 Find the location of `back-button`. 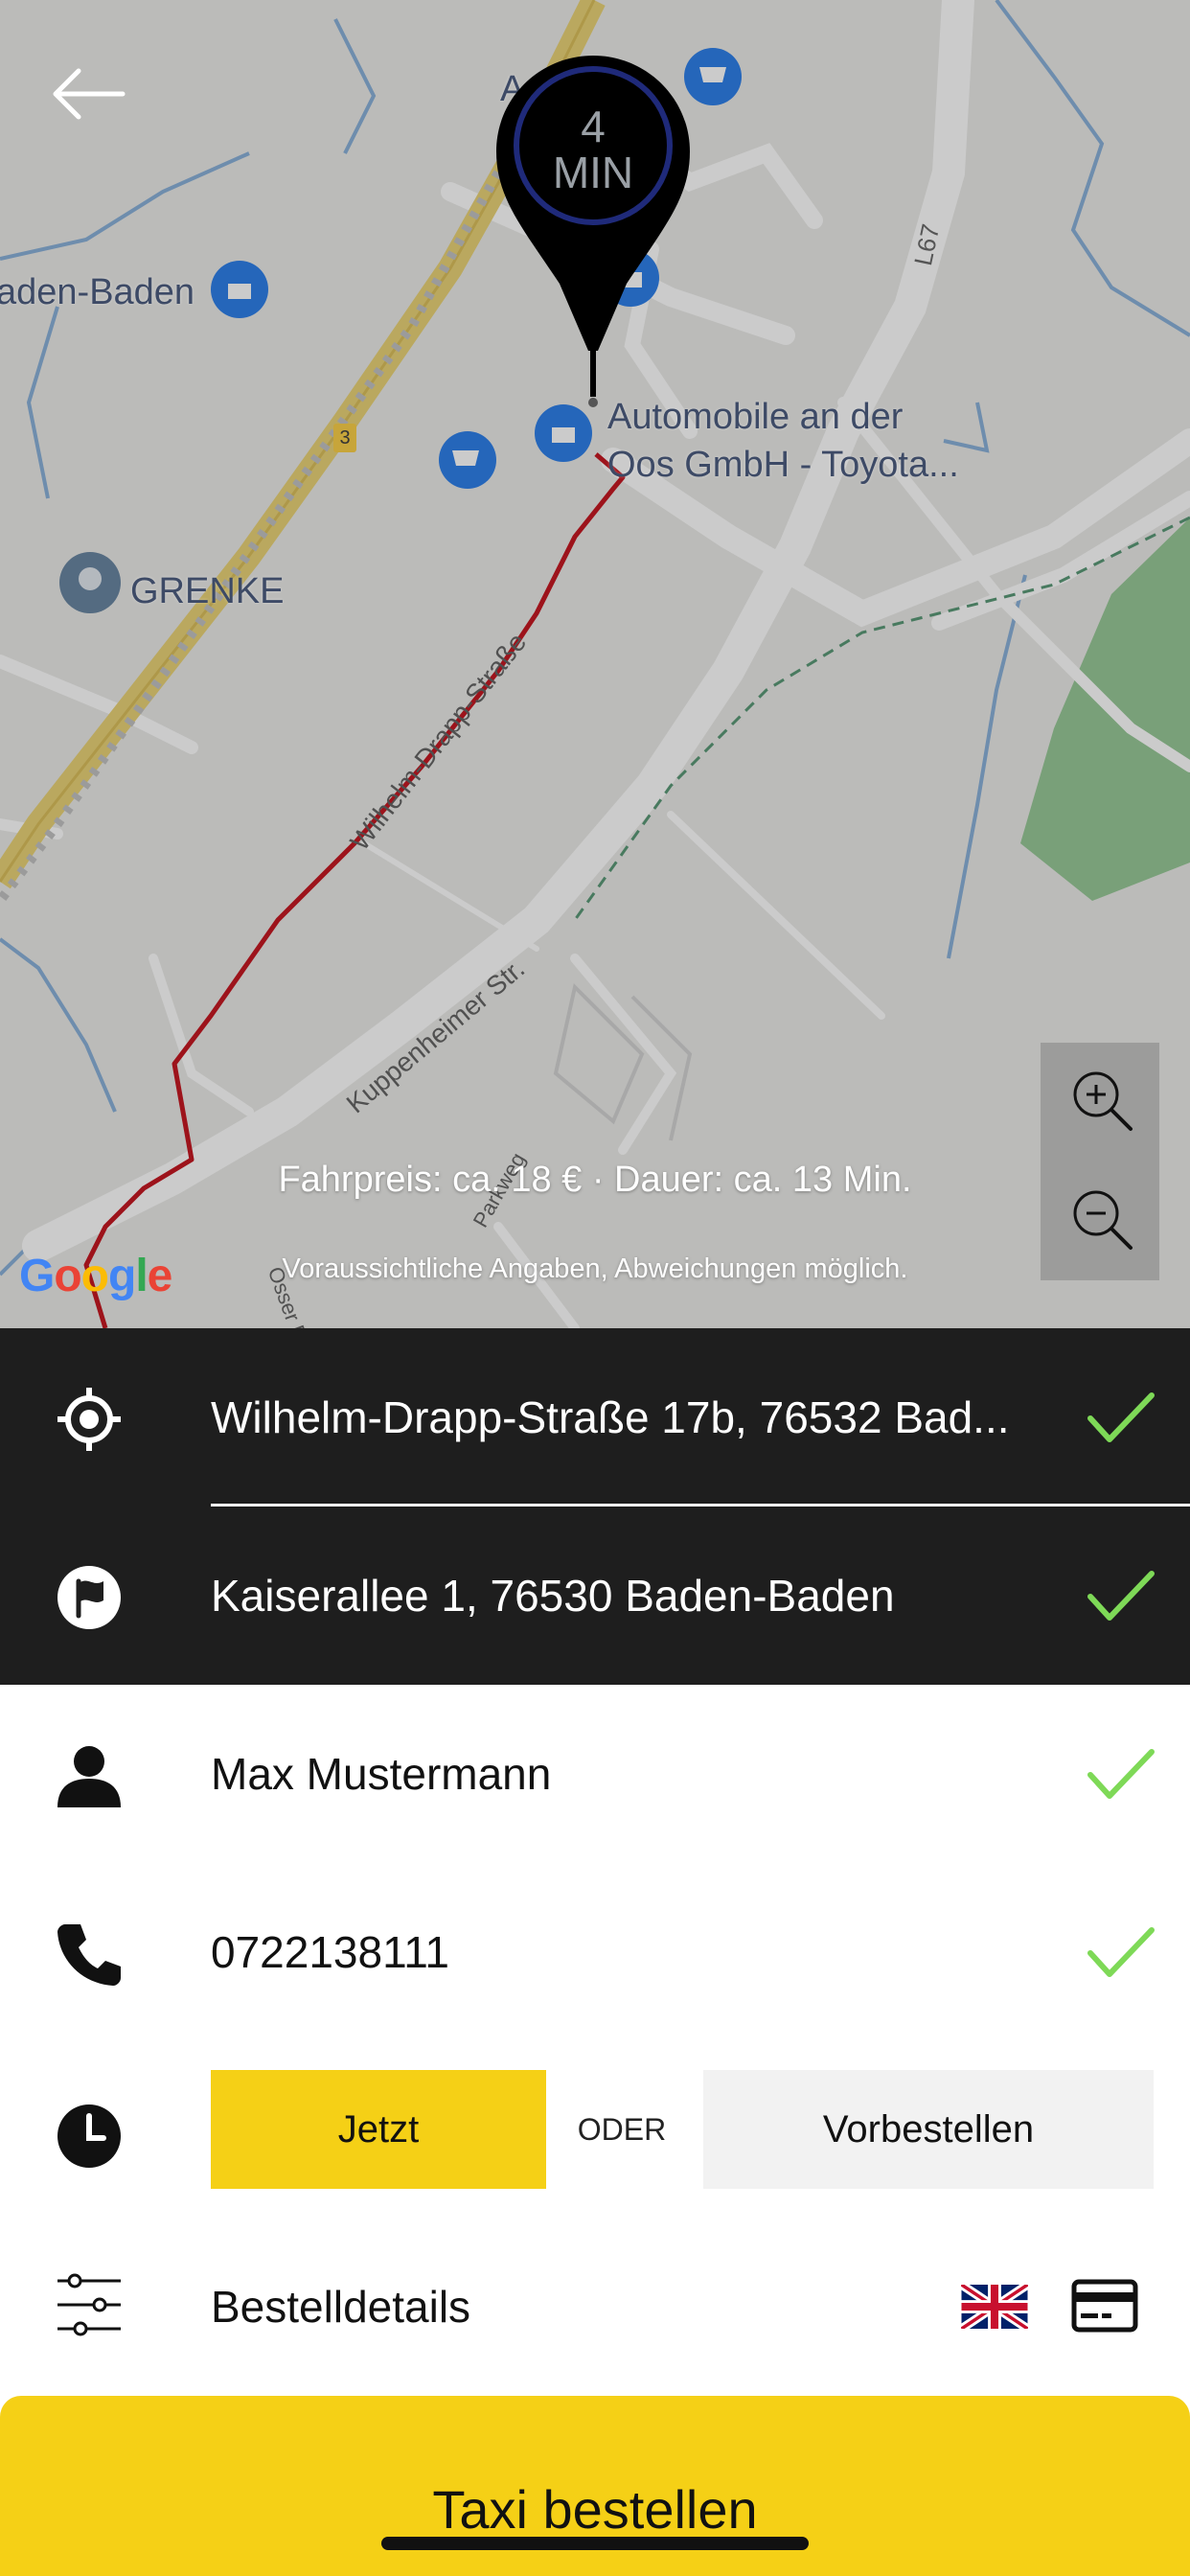

back-button is located at coordinates (93, 94).